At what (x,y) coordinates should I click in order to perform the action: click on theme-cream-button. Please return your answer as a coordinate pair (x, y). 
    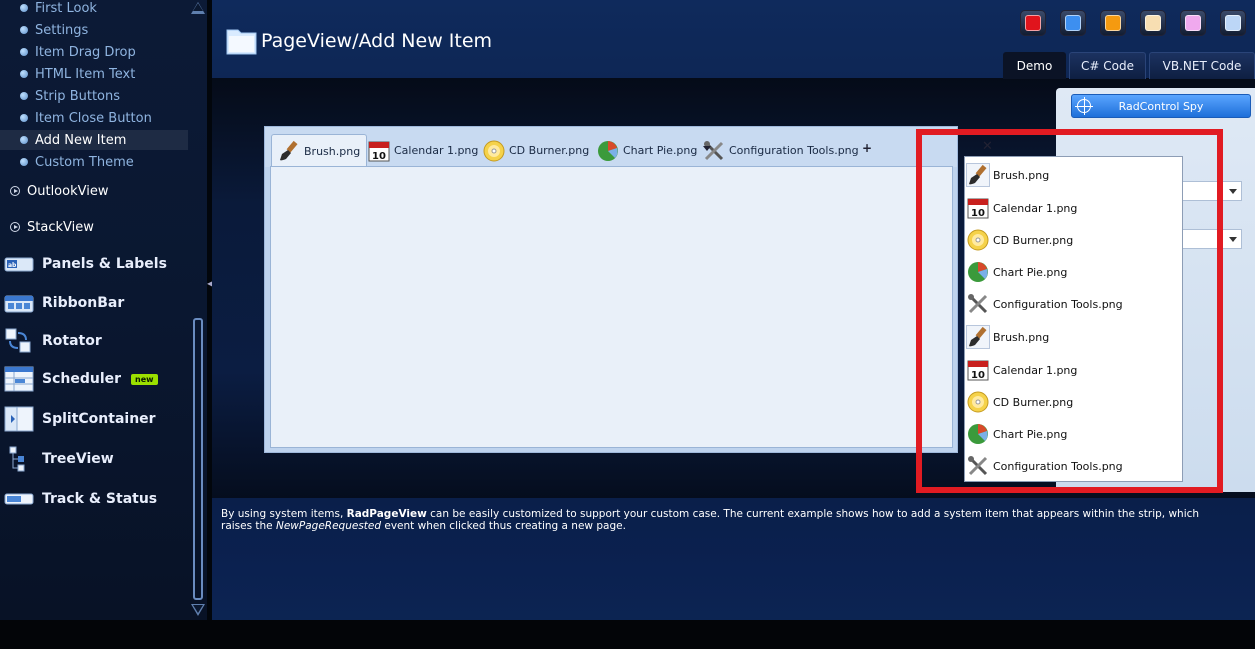
    Looking at the image, I should click on (1153, 23).